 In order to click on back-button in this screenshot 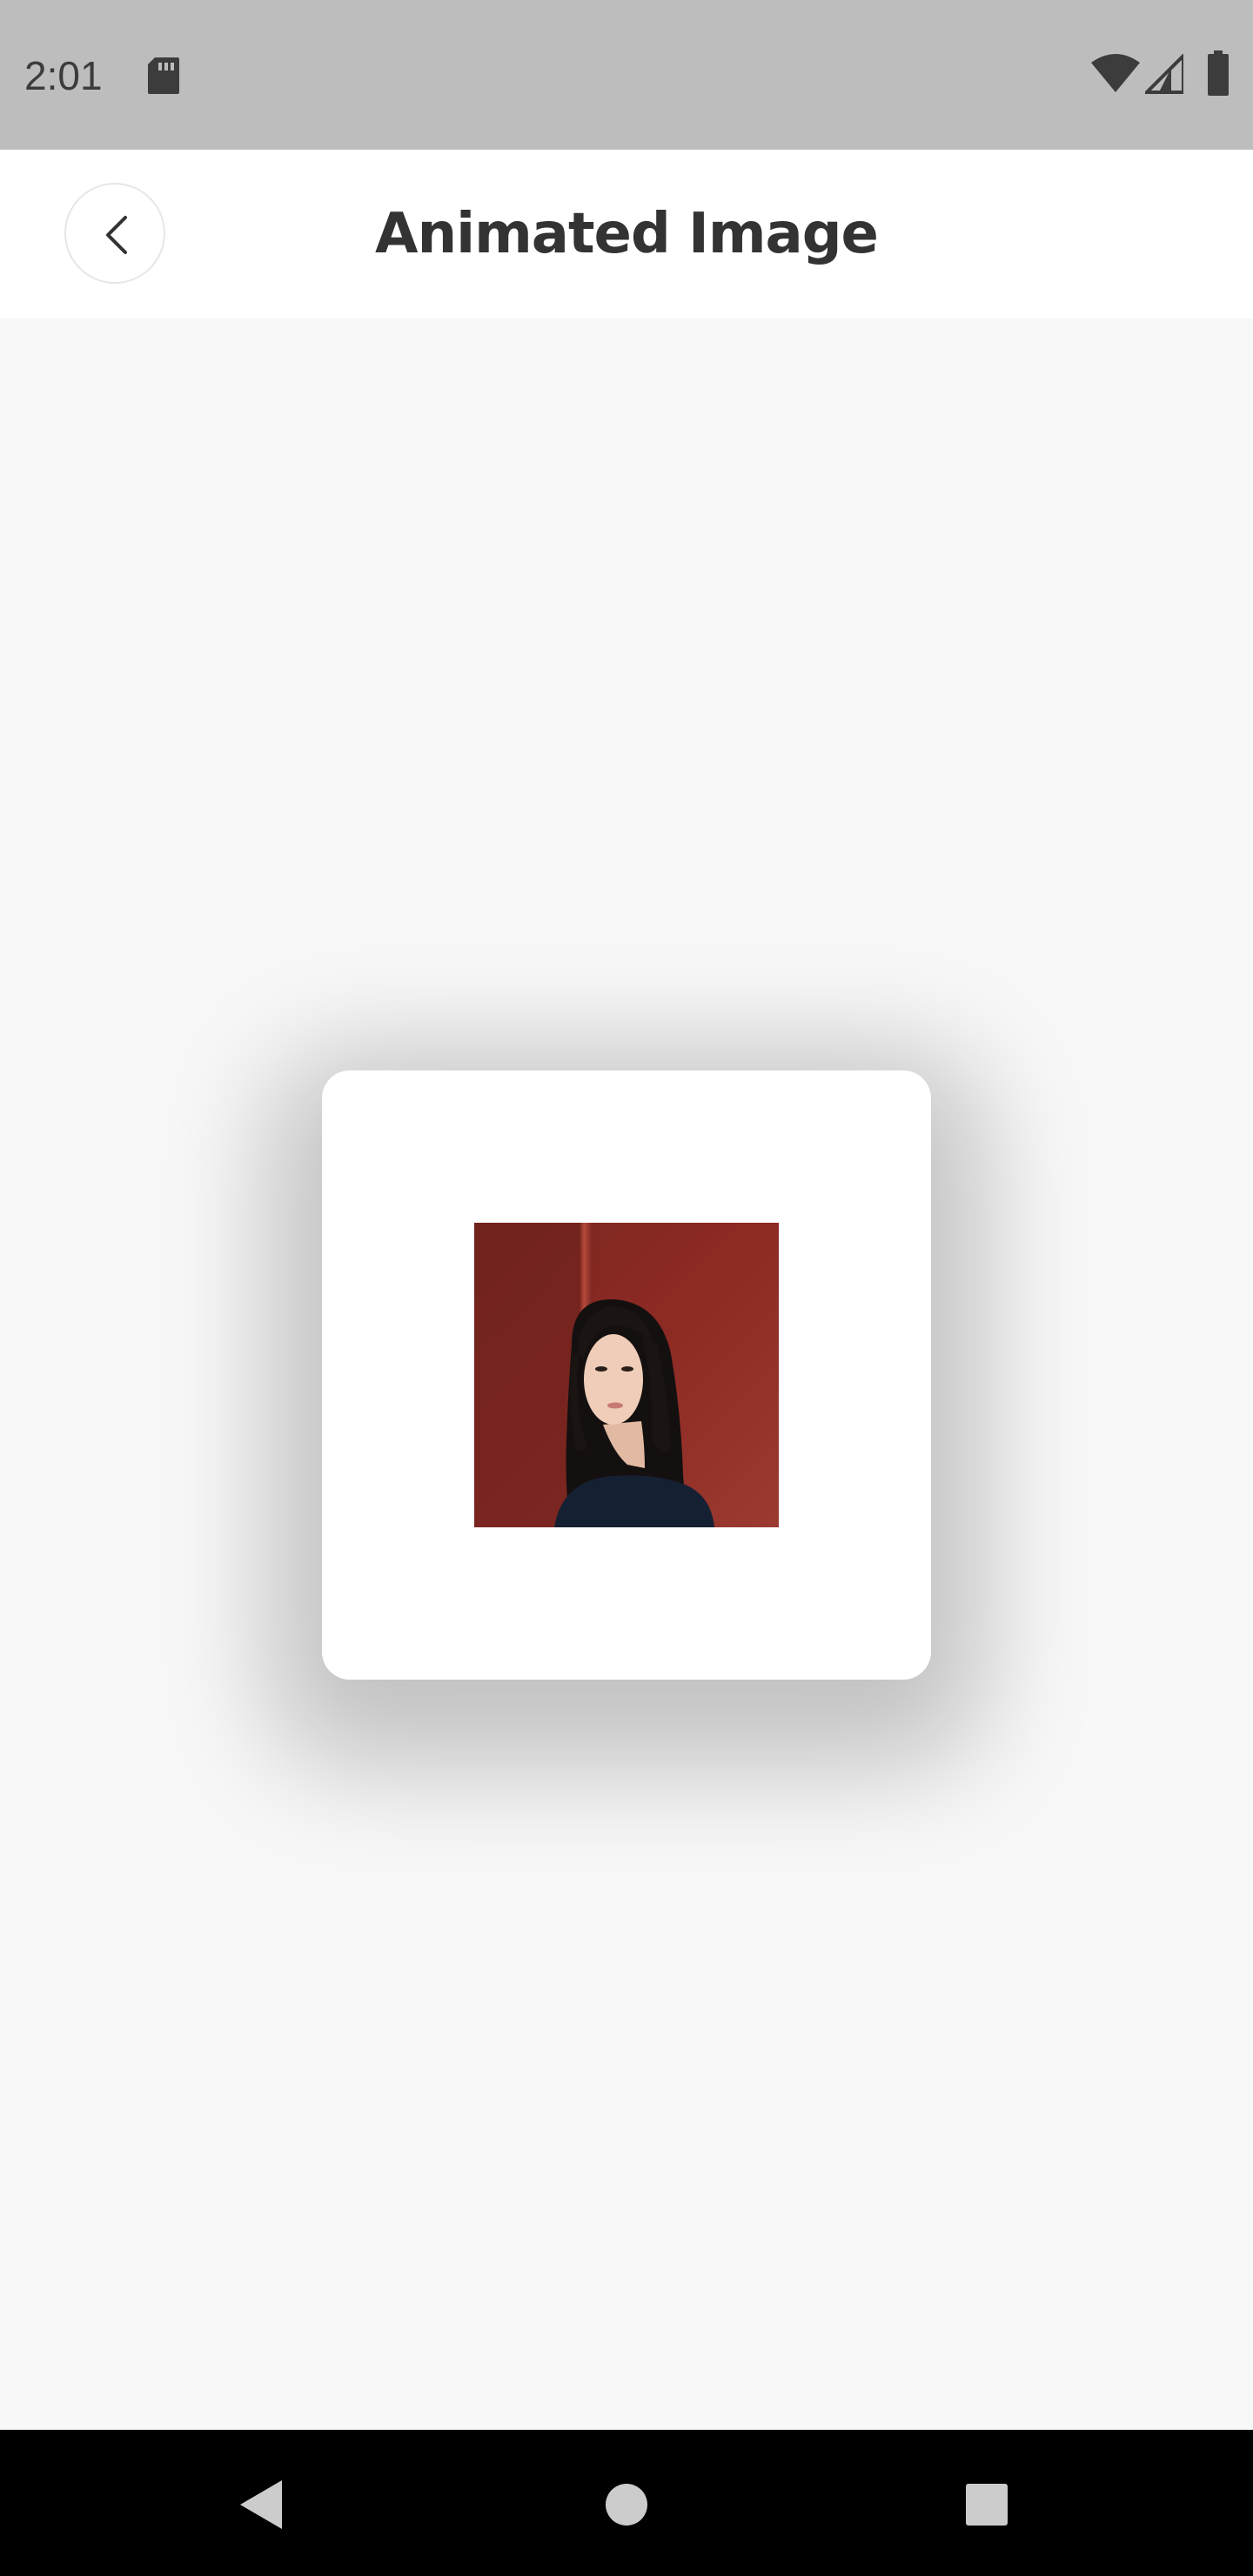, I will do `click(114, 234)`.